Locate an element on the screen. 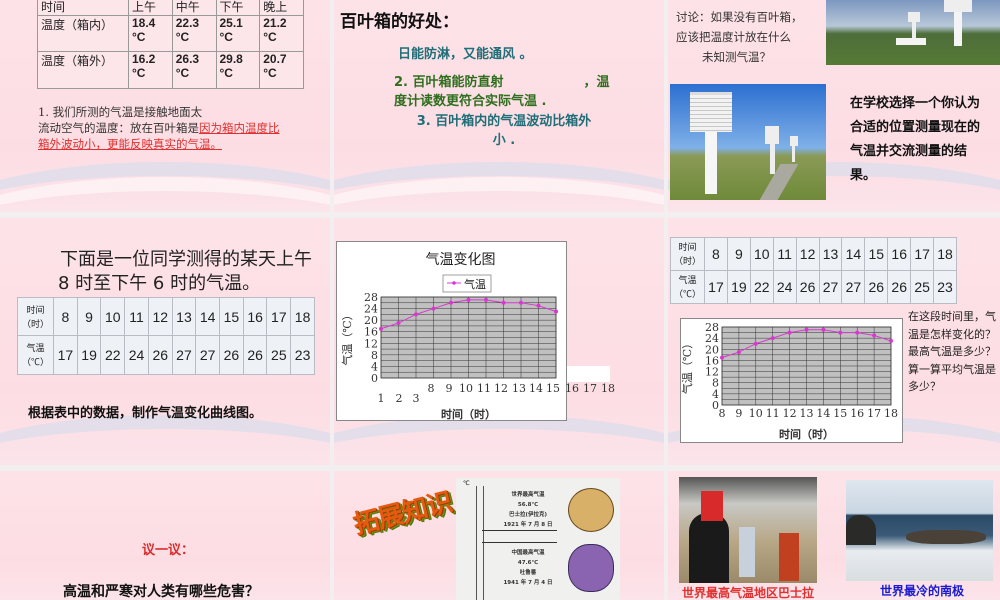 This screenshot has height=600, width=1000. cell: 18 is located at coordinates (945, 254).